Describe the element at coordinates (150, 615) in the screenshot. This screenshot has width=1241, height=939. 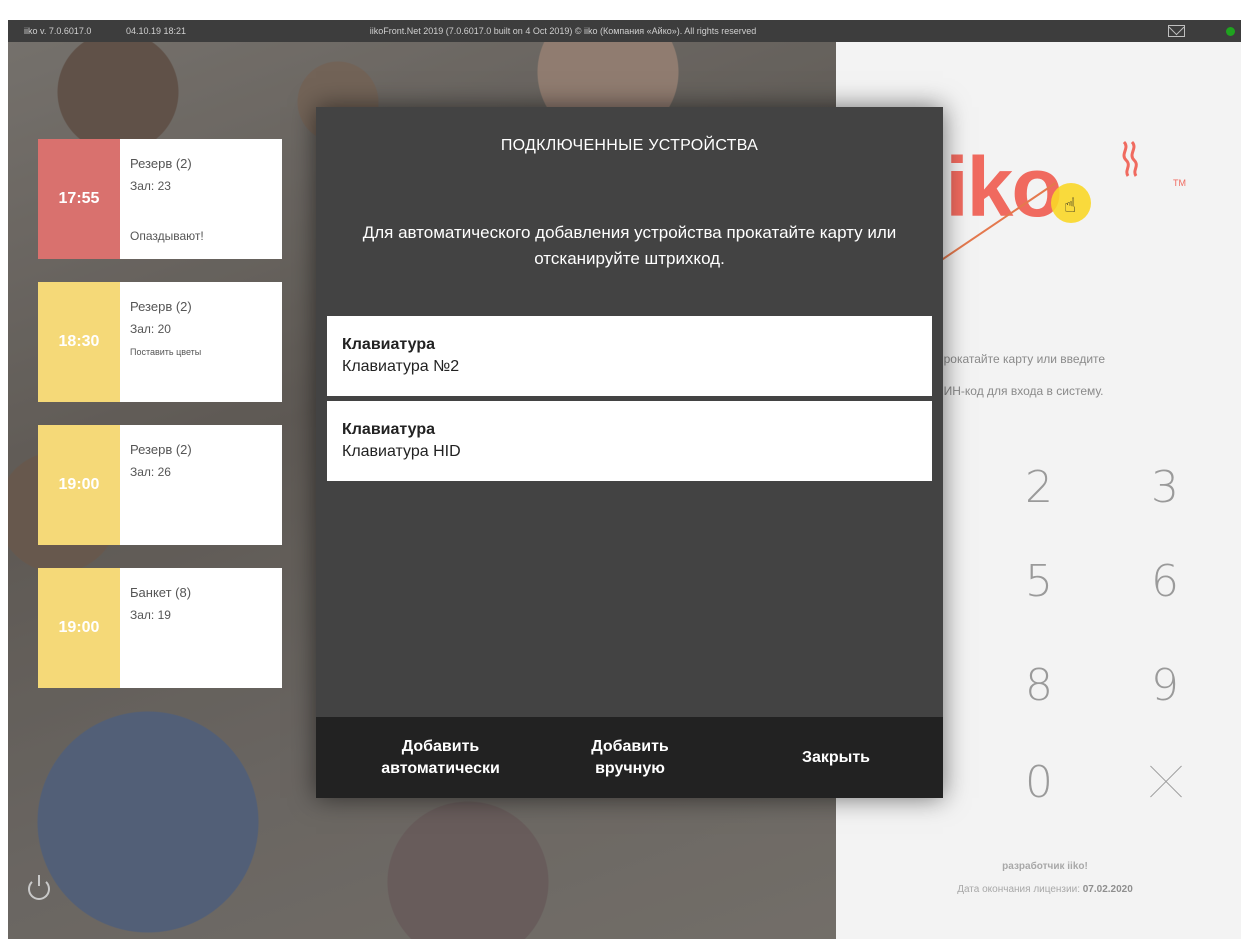
I see `reservation-hall: Зал: 19` at that location.